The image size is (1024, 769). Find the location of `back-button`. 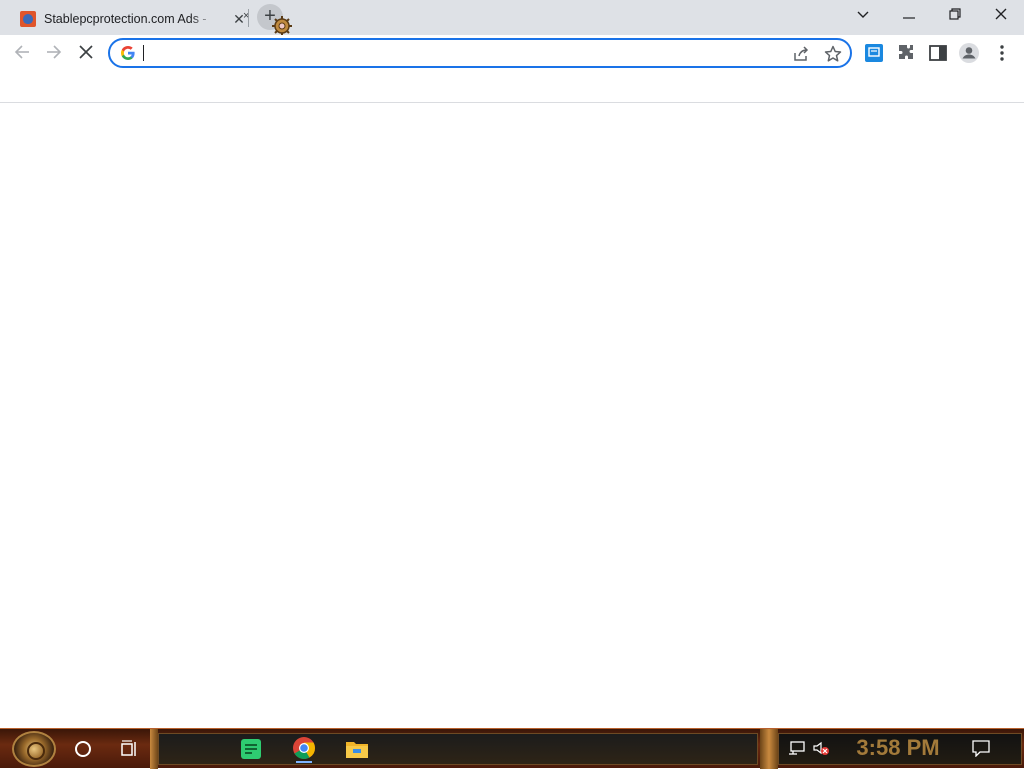

back-button is located at coordinates (22, 52).